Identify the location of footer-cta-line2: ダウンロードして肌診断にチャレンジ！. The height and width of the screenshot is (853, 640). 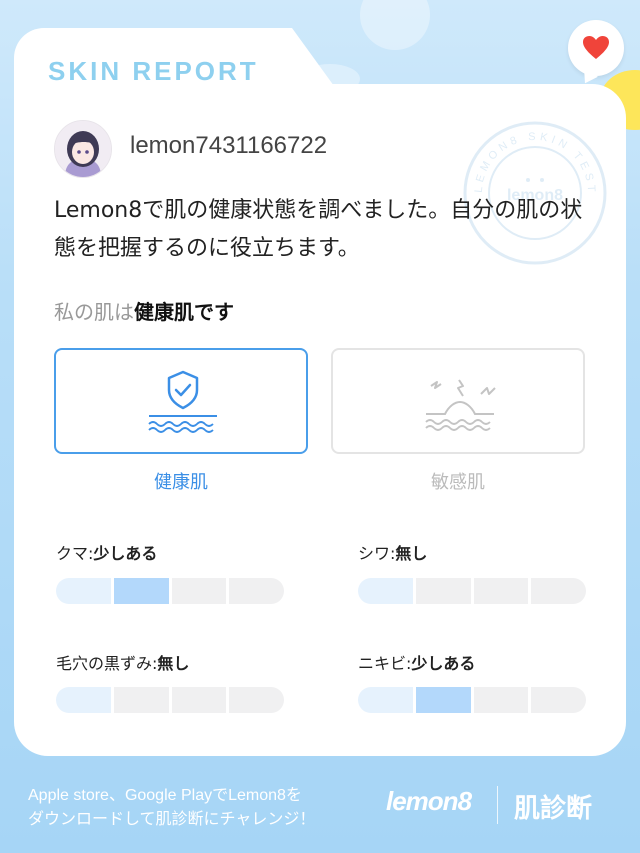
(172, 819).